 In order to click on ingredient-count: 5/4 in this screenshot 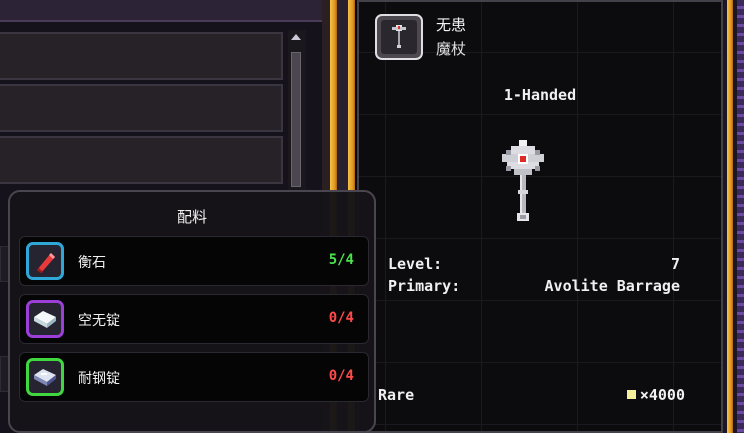, I will do `click(341, 260)`.